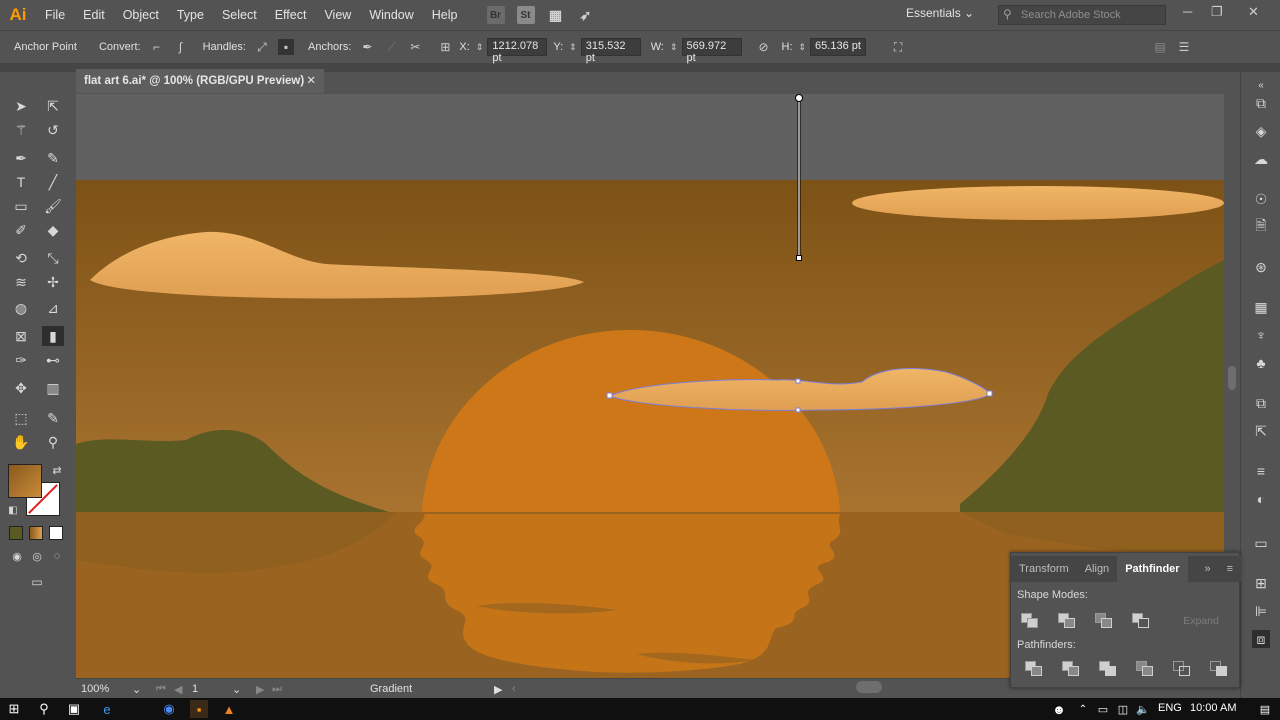 The width and height of the screenshot is (1280, 720). What do you see at coordinates (1219, 669) in the screenshot?
I see `minus-back-icon` at bounding box center [1219, 669].